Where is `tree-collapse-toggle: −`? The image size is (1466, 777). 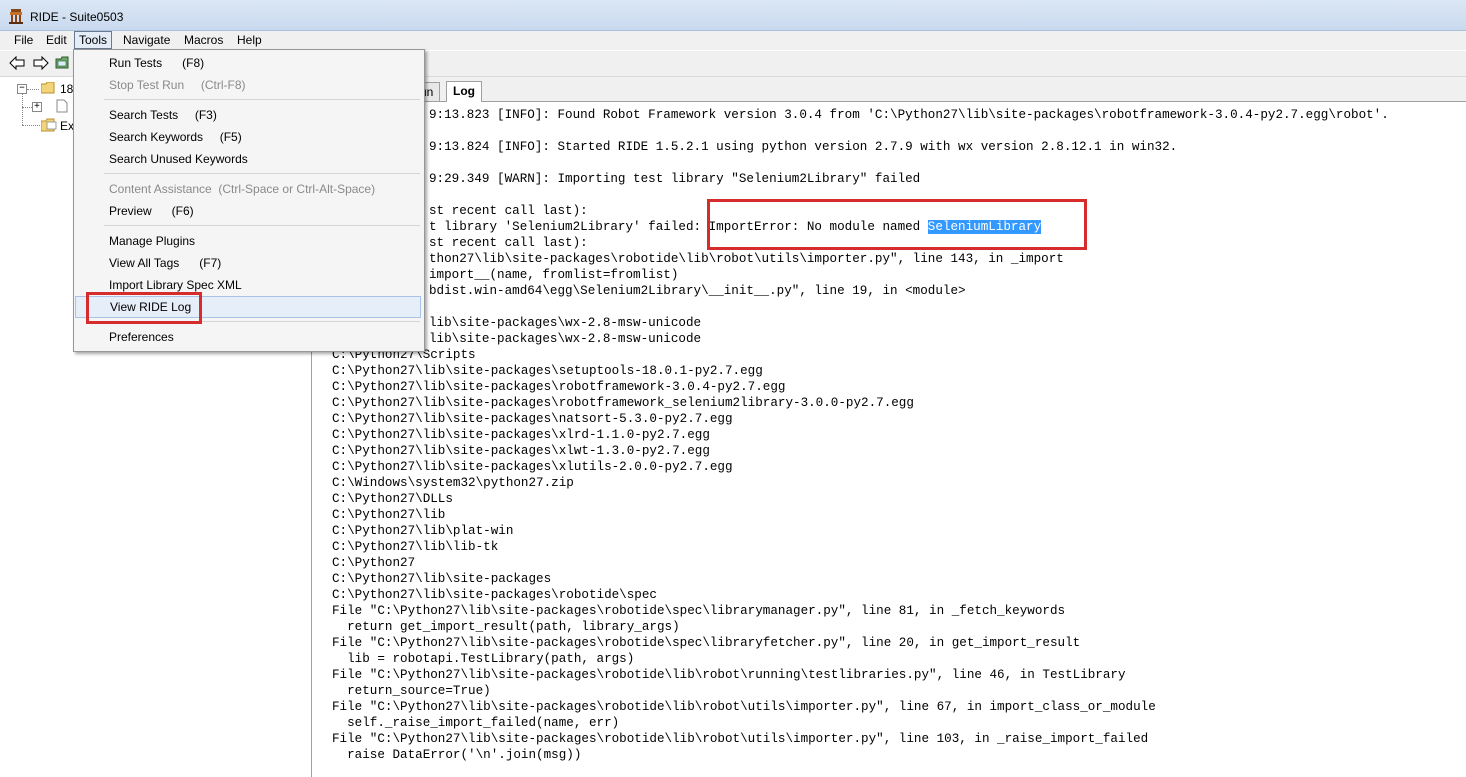 tree-collapse-toggle: − is located at coordinates (22, 89).